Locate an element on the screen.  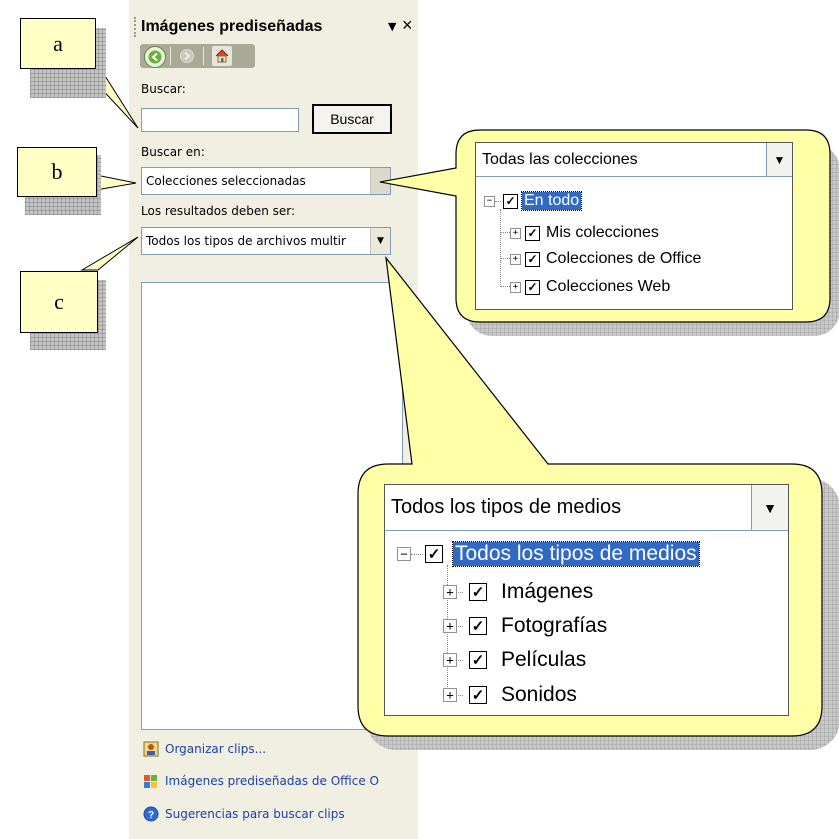
tree-item-label: Imágenes is located at coordinates (547, 591).